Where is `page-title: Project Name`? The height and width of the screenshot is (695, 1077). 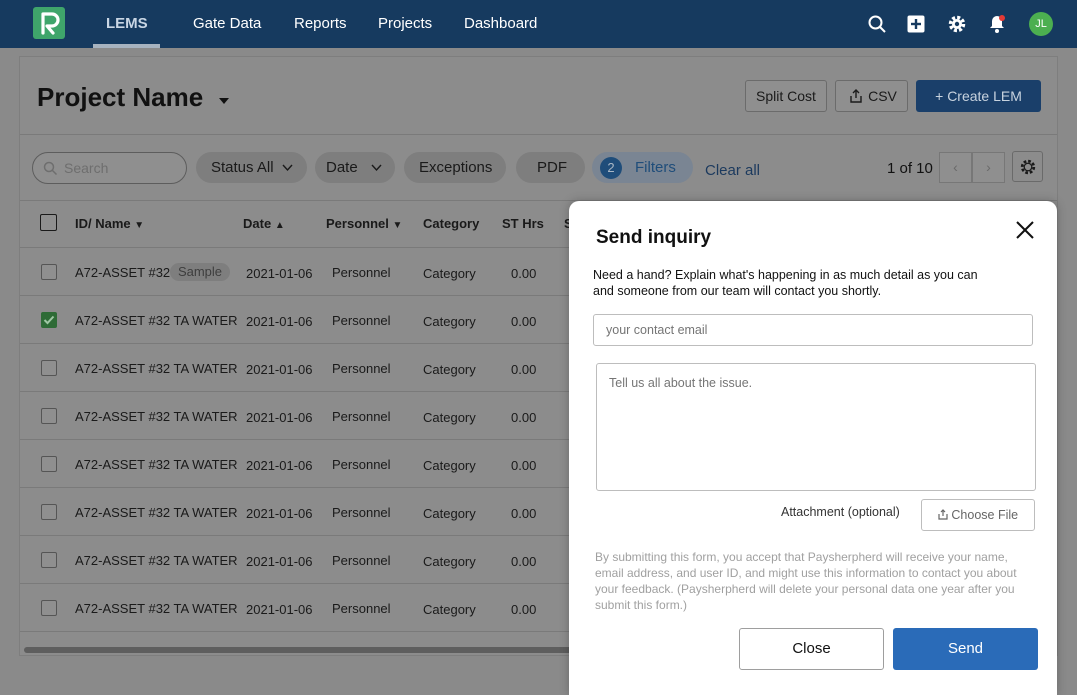
page-title: Project Name is located at coordinates (120, 97).